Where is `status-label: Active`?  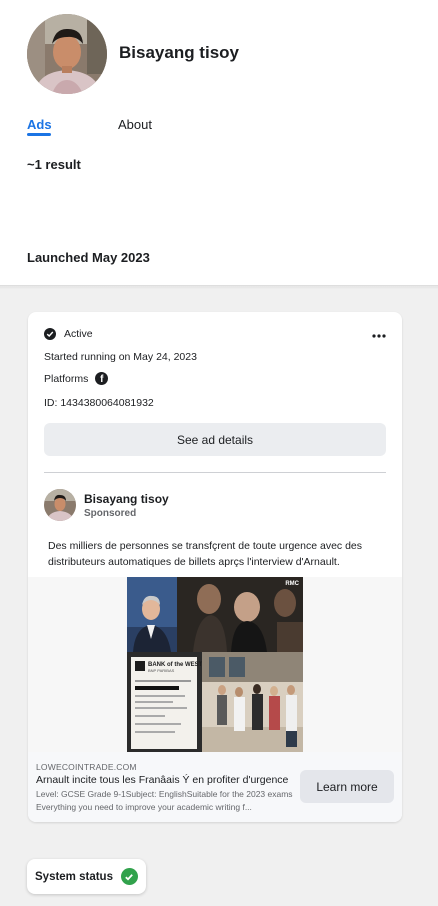 status-label: Active is located at coordinates (78, 334).